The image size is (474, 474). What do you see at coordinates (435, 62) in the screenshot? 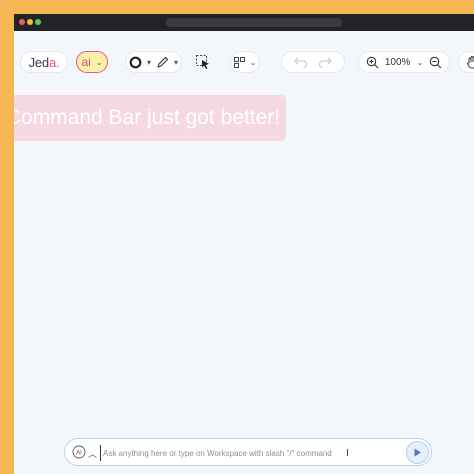
I see `zoom-out-icon` at bounding box center [435, 62].